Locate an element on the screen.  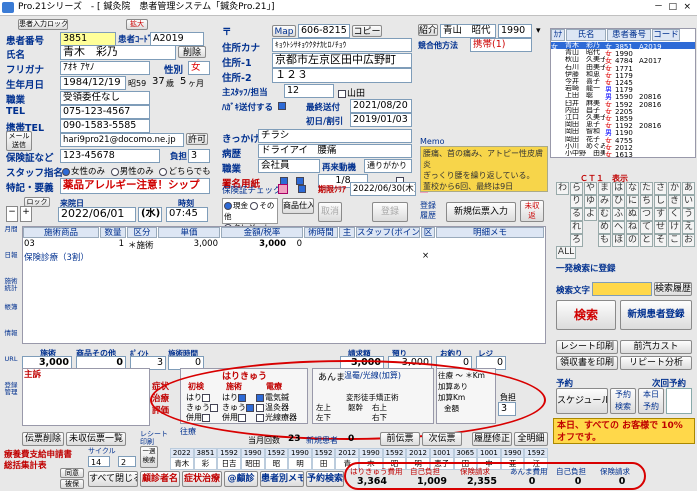
slip-row-rate: 0 is located at coordinates (295, 244).